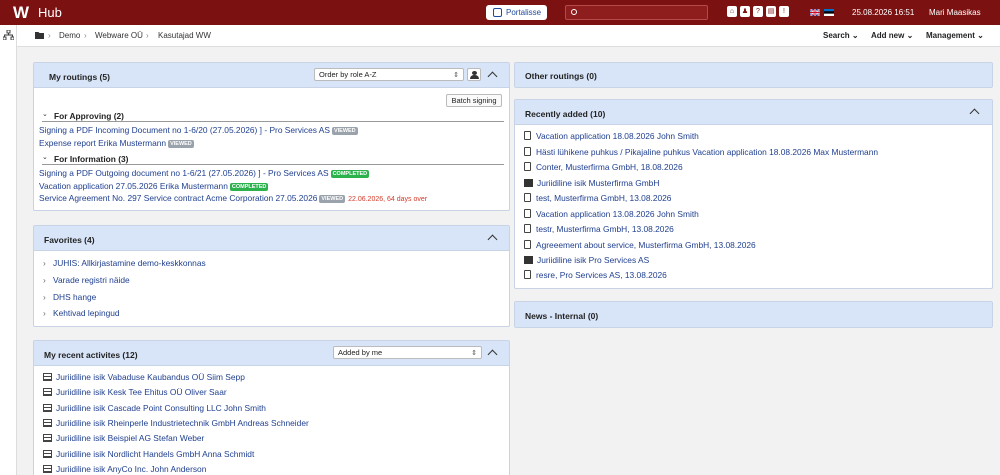 The height and width of the screenshot is (475, 1000). I want to click on approving-header: For Approving (2), so click(89, 116).